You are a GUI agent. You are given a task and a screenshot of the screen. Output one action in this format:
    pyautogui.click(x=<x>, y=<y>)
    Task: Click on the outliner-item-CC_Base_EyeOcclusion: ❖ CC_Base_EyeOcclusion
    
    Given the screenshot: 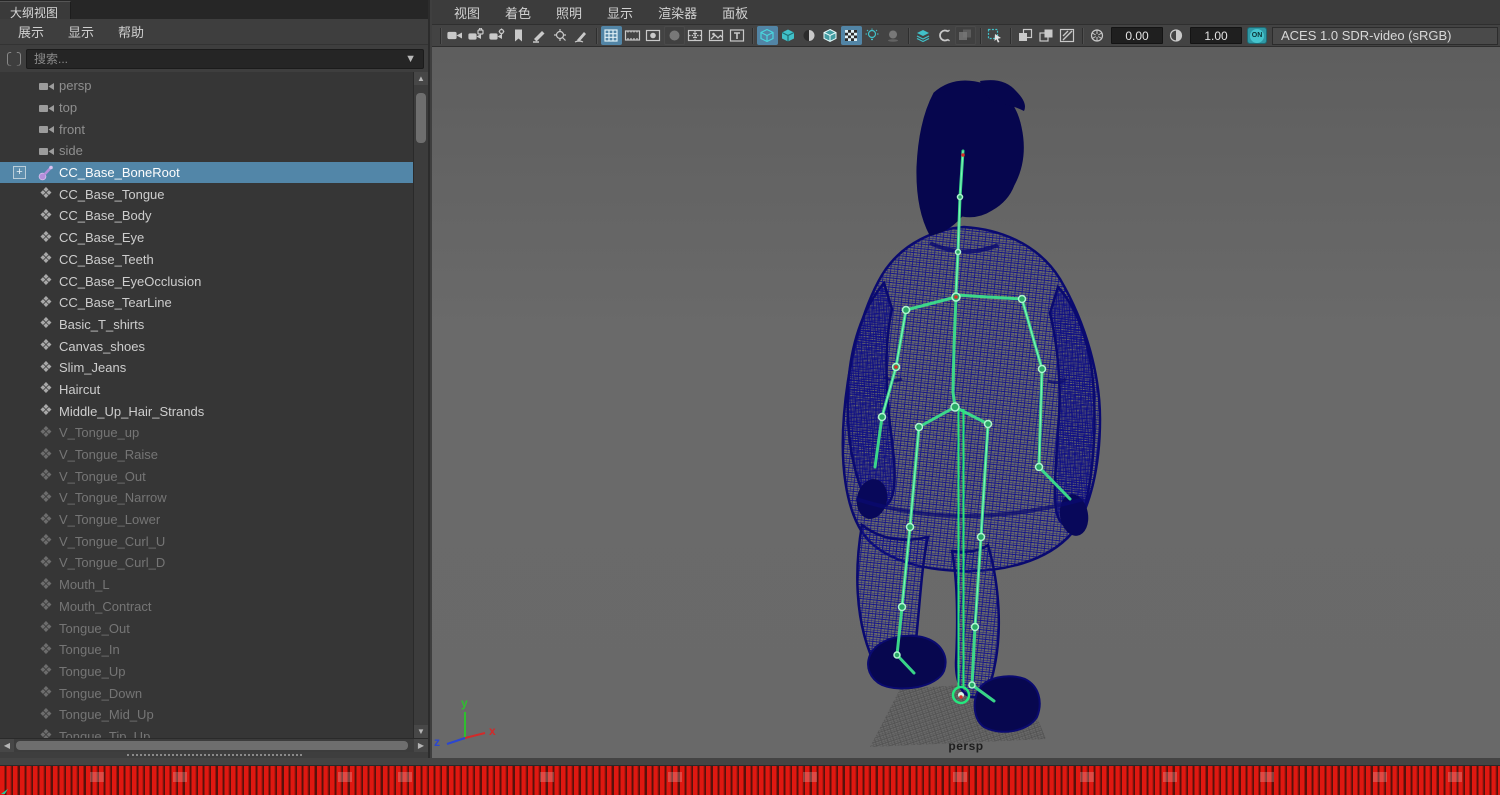 What is the action you would take?
    pyautogui.click(x=206, y=281)
    